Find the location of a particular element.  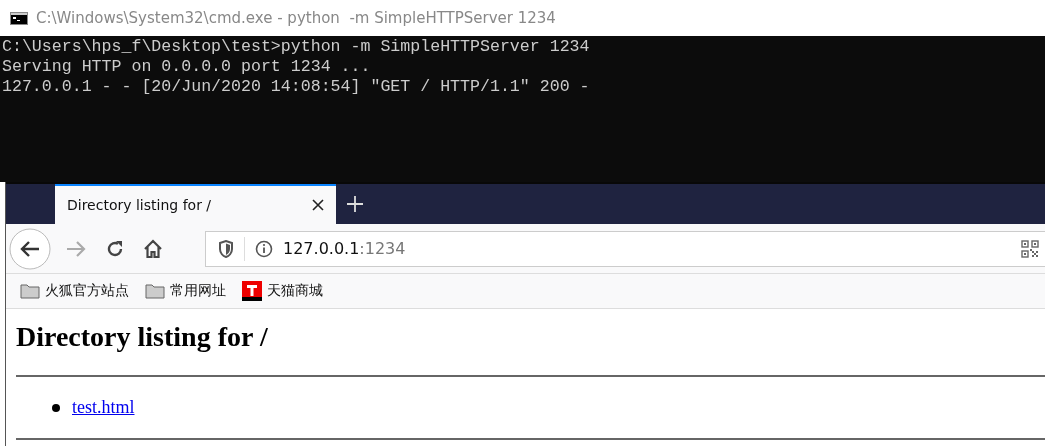

home-icon is located at coordinates (153, 248).